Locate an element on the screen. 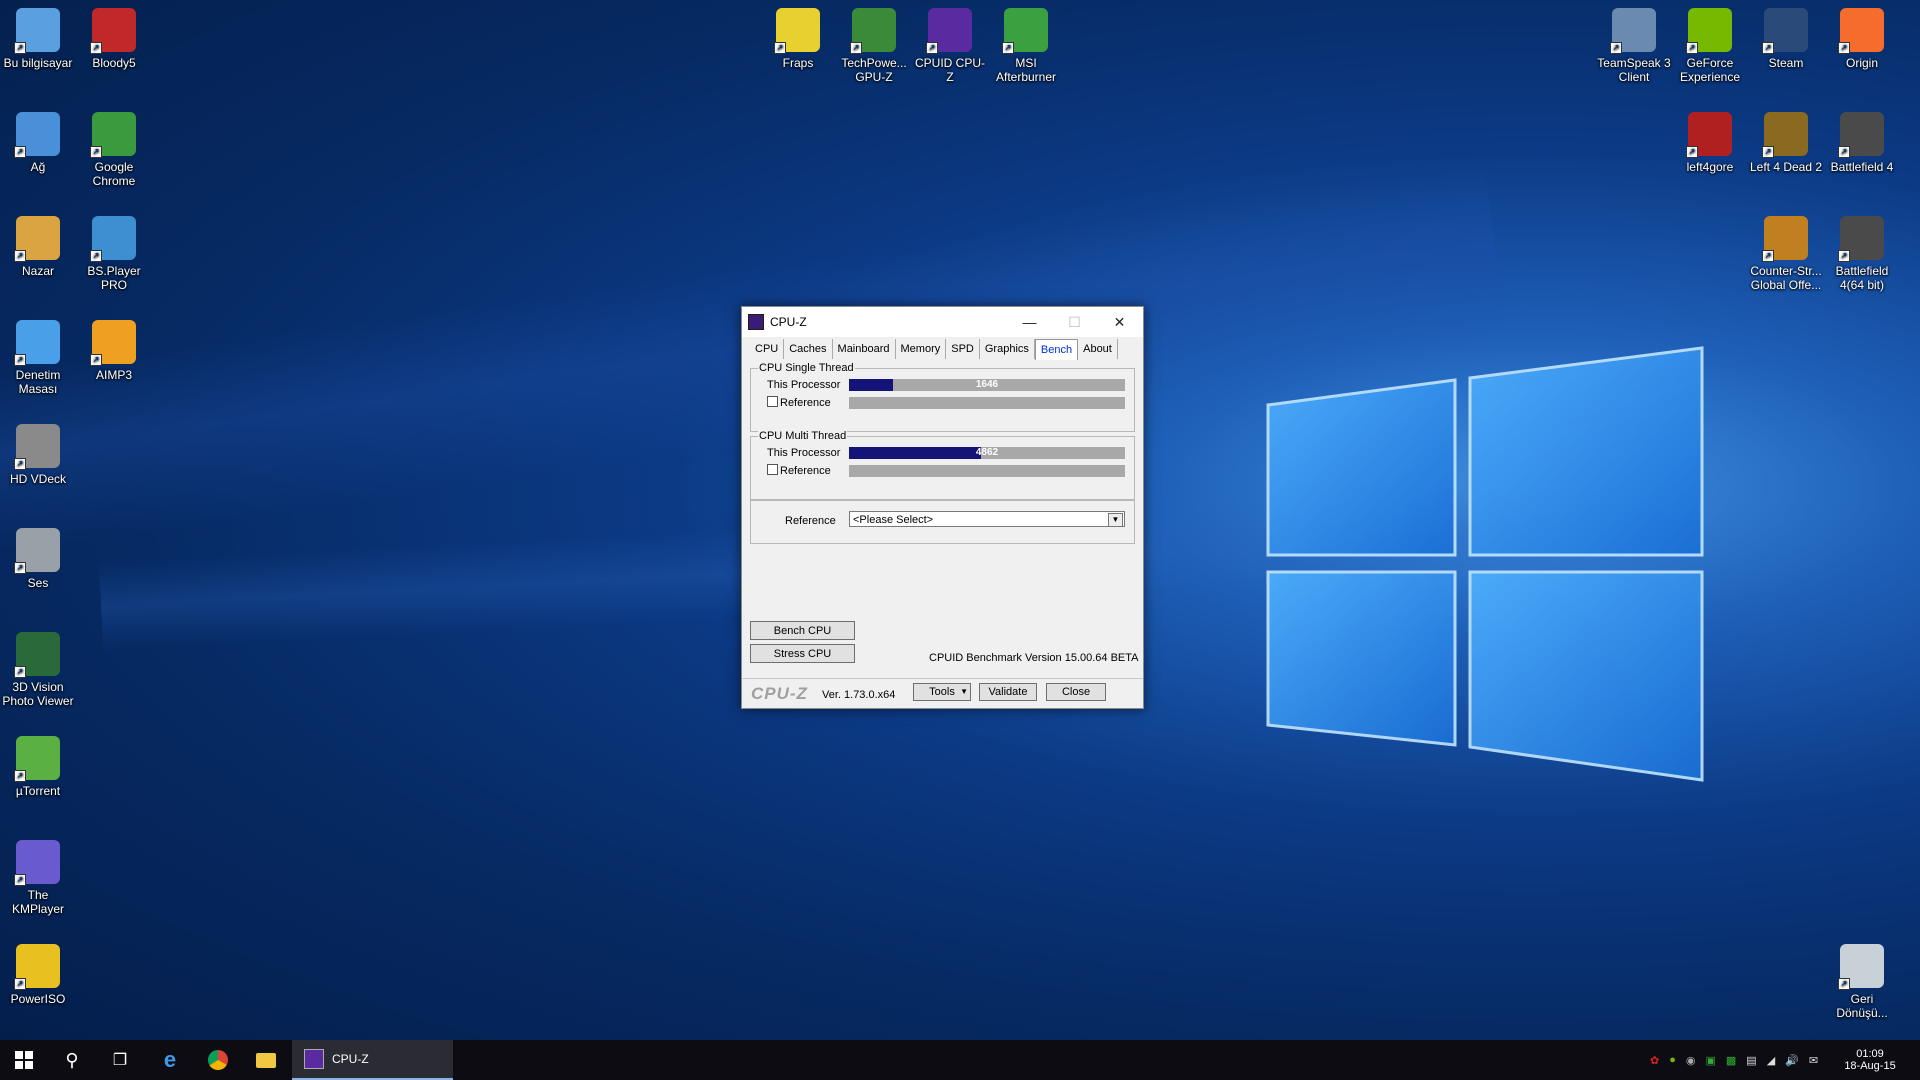 This screenshot has height=1080, width=1920. chrome-taskbar-button is located at coordinates (218, 1060).